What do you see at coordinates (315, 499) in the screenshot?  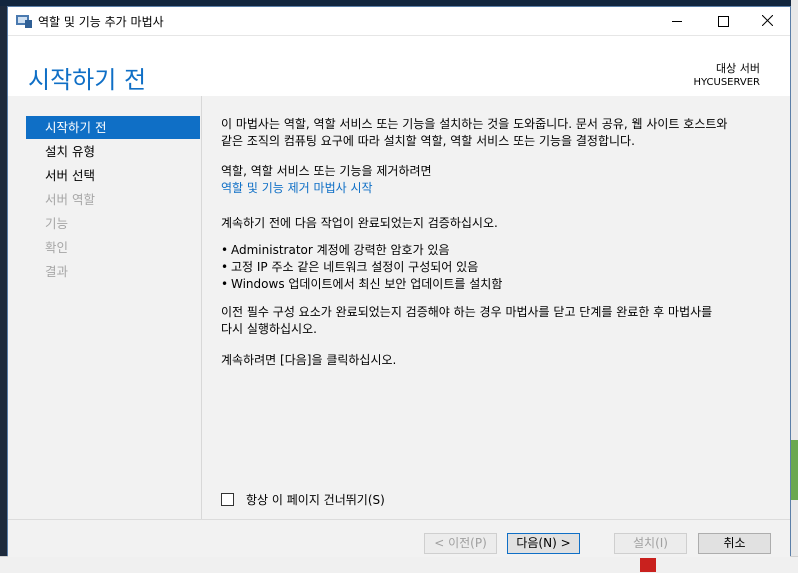 I see `skip-page-label: 항상 이 페이지 건너뛰기(S)` at bounding box center [315, 499].